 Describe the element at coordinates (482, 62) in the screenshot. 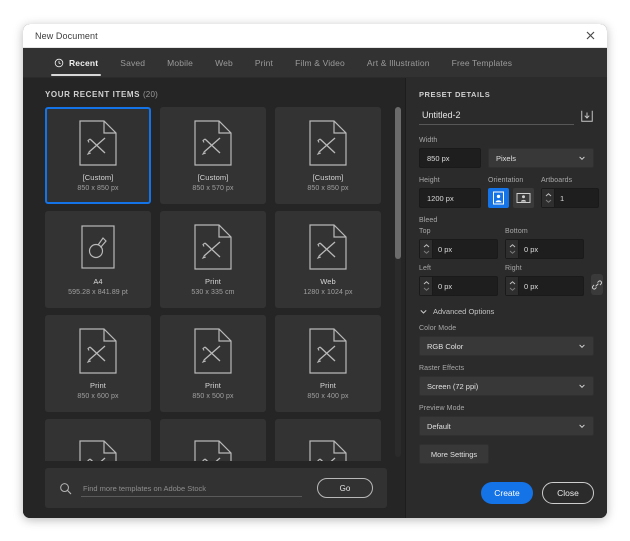

I see `tab-free-templates: Free Templates` at that location.